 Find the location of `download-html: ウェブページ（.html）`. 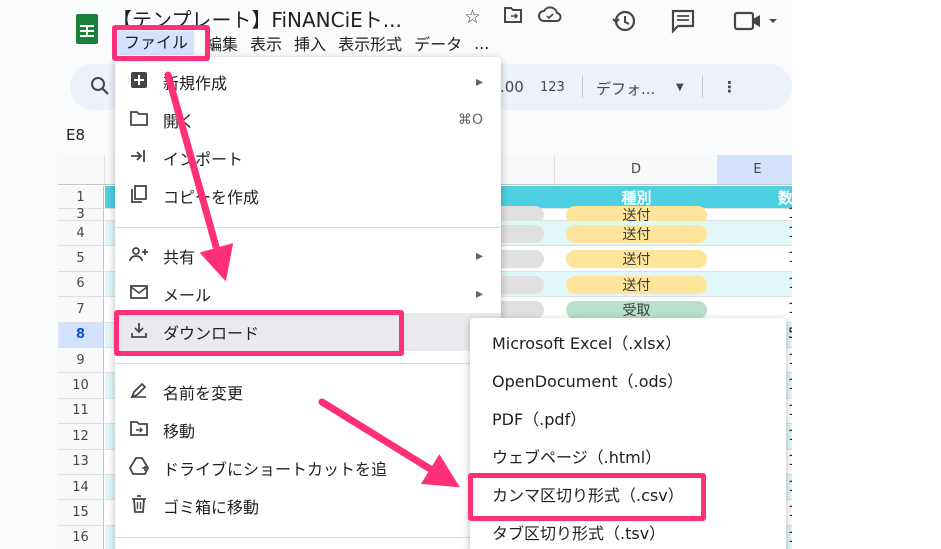

download-html: ウェブページ（.html） is located at coordinates (628, 456).